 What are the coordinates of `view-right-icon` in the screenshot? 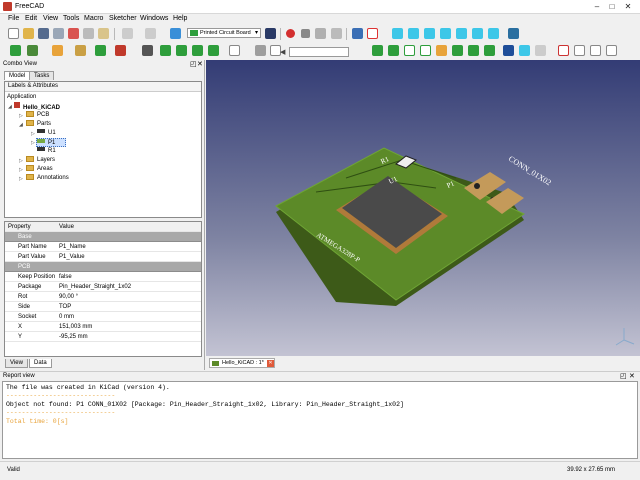 It's located at (445, 33).